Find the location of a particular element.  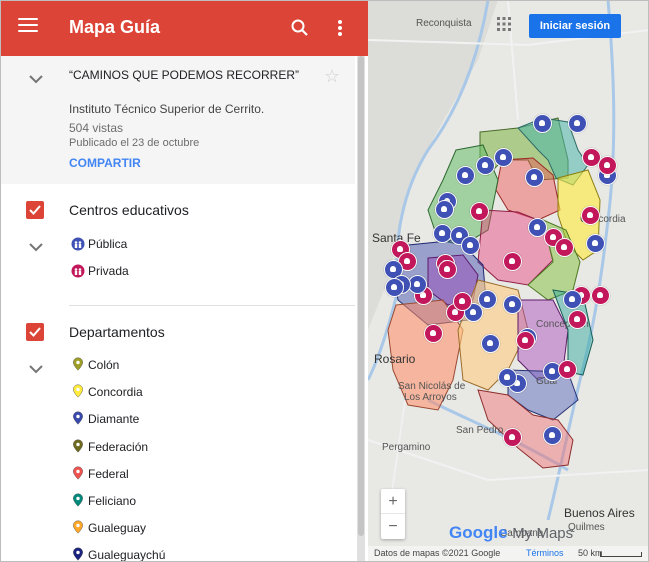

legend-item-department: Gualeguaychú is located at coordinates (126, 555).